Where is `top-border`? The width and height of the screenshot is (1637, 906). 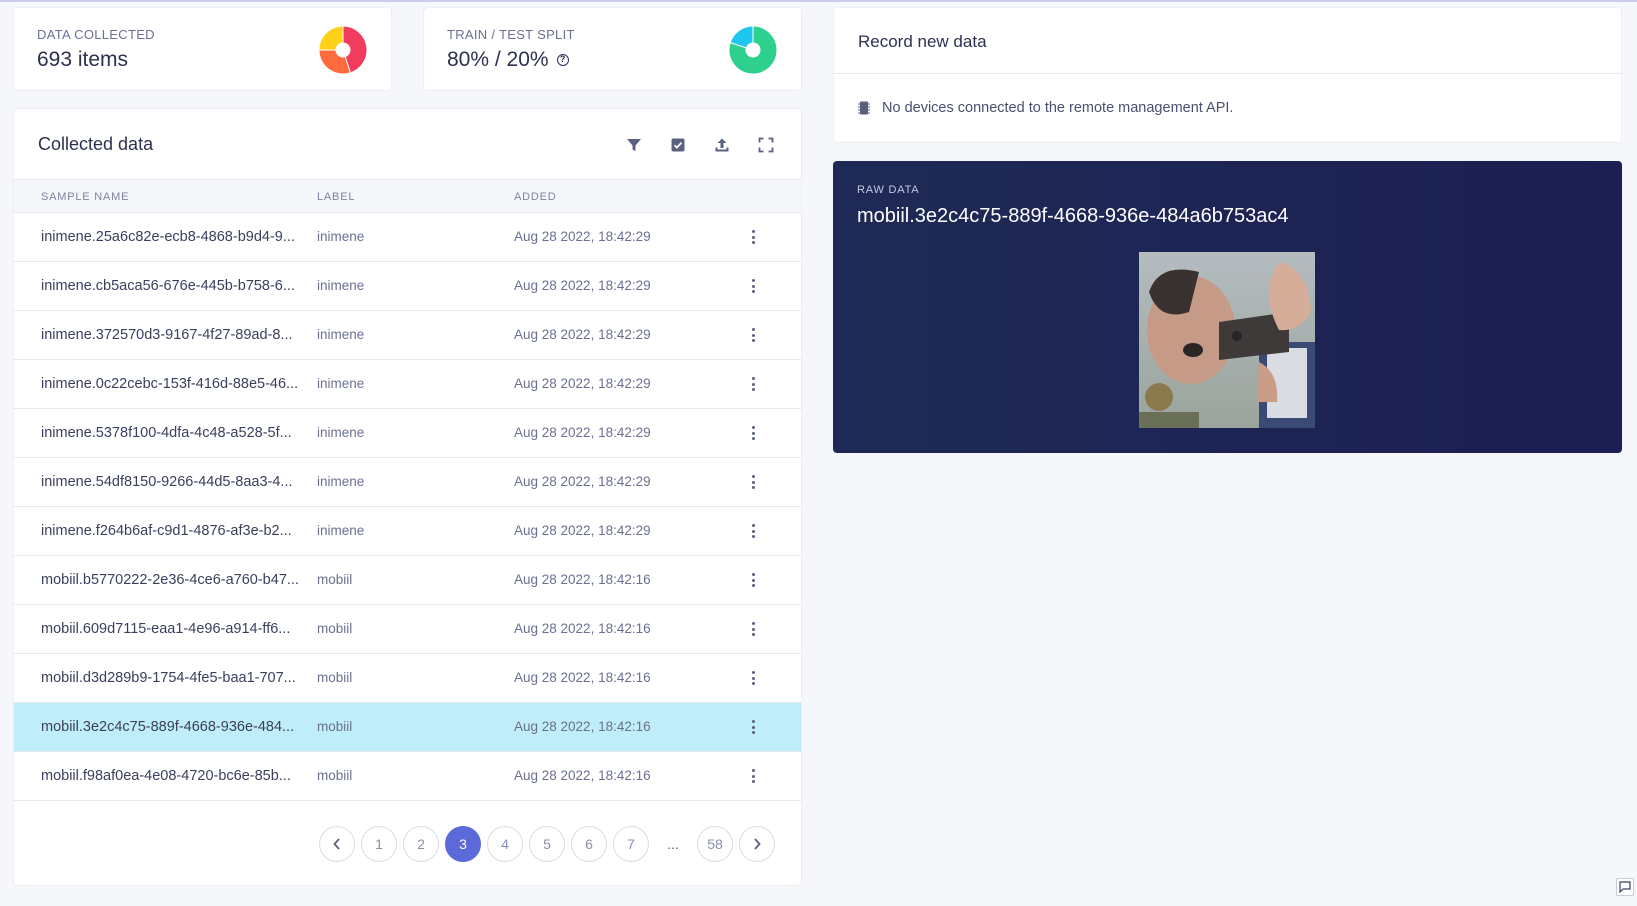
top-border is located at coordinates (818, 1).